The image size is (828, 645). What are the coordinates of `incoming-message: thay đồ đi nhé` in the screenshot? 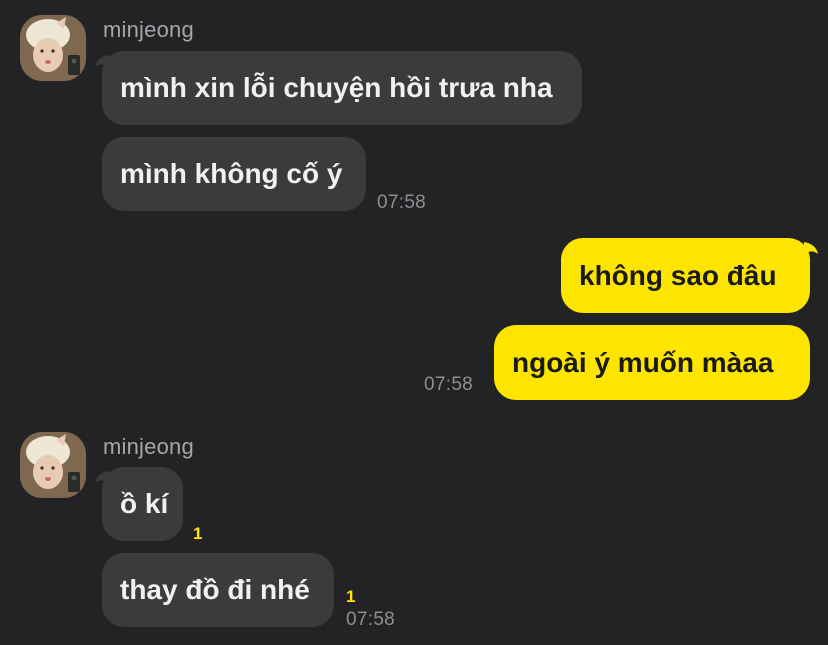 It's located at (218, 590).